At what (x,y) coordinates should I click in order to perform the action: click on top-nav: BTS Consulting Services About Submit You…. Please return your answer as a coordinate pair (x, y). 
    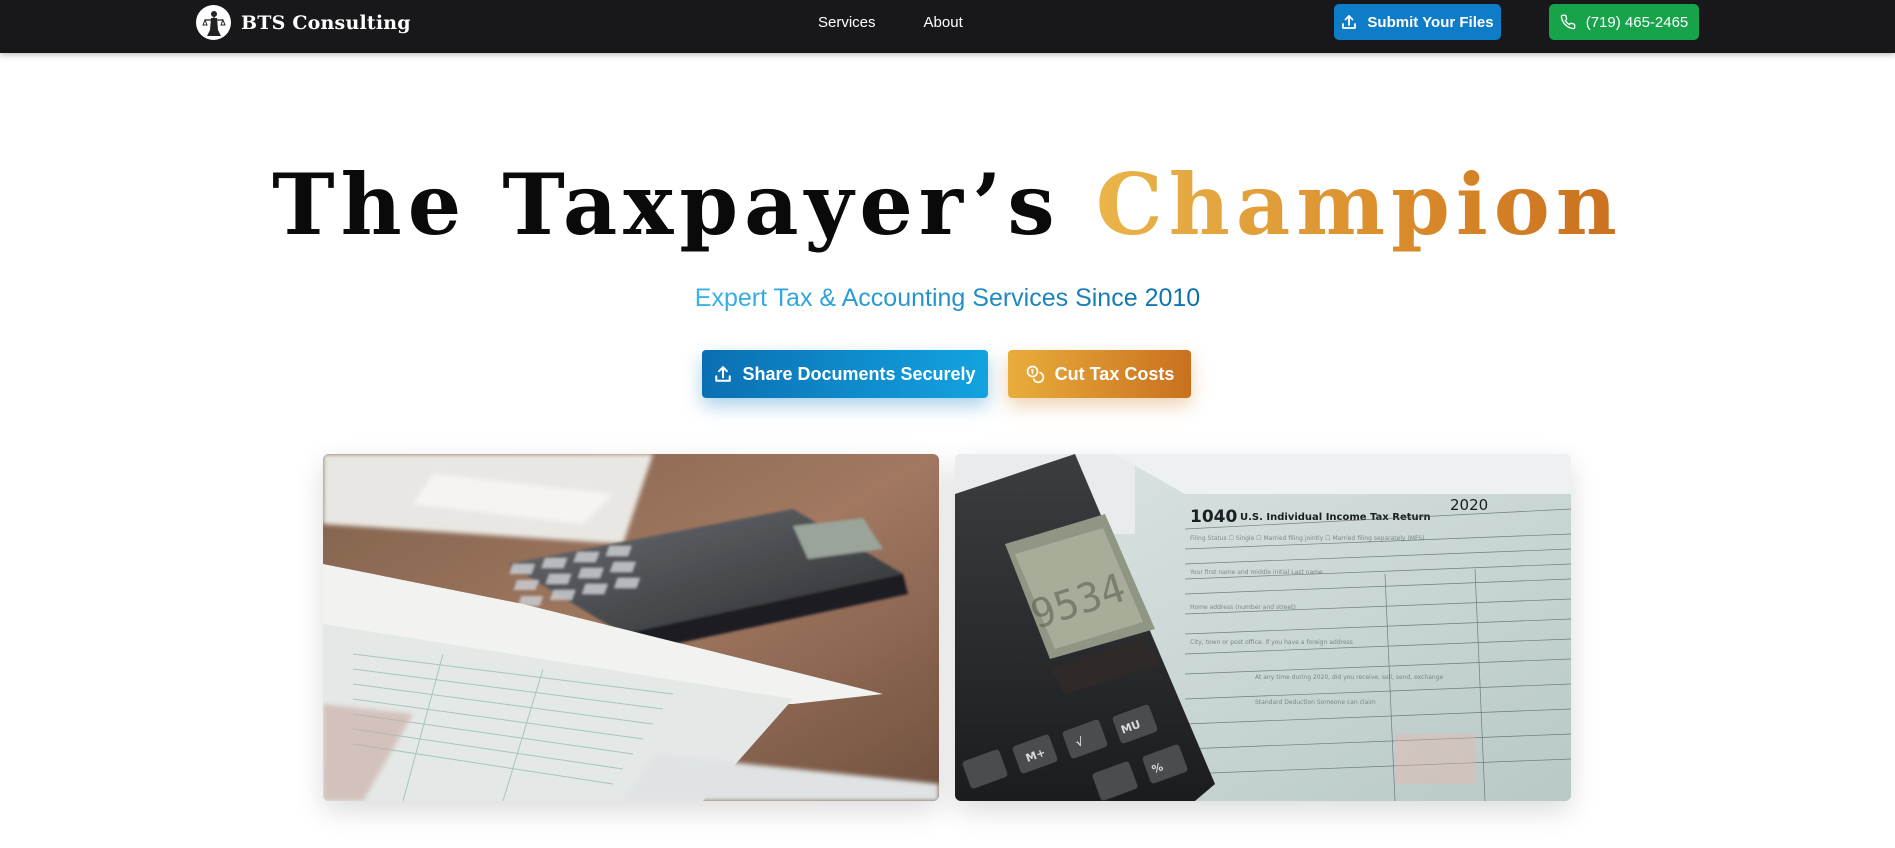
    Looking at the image, I should click on (947, 26).